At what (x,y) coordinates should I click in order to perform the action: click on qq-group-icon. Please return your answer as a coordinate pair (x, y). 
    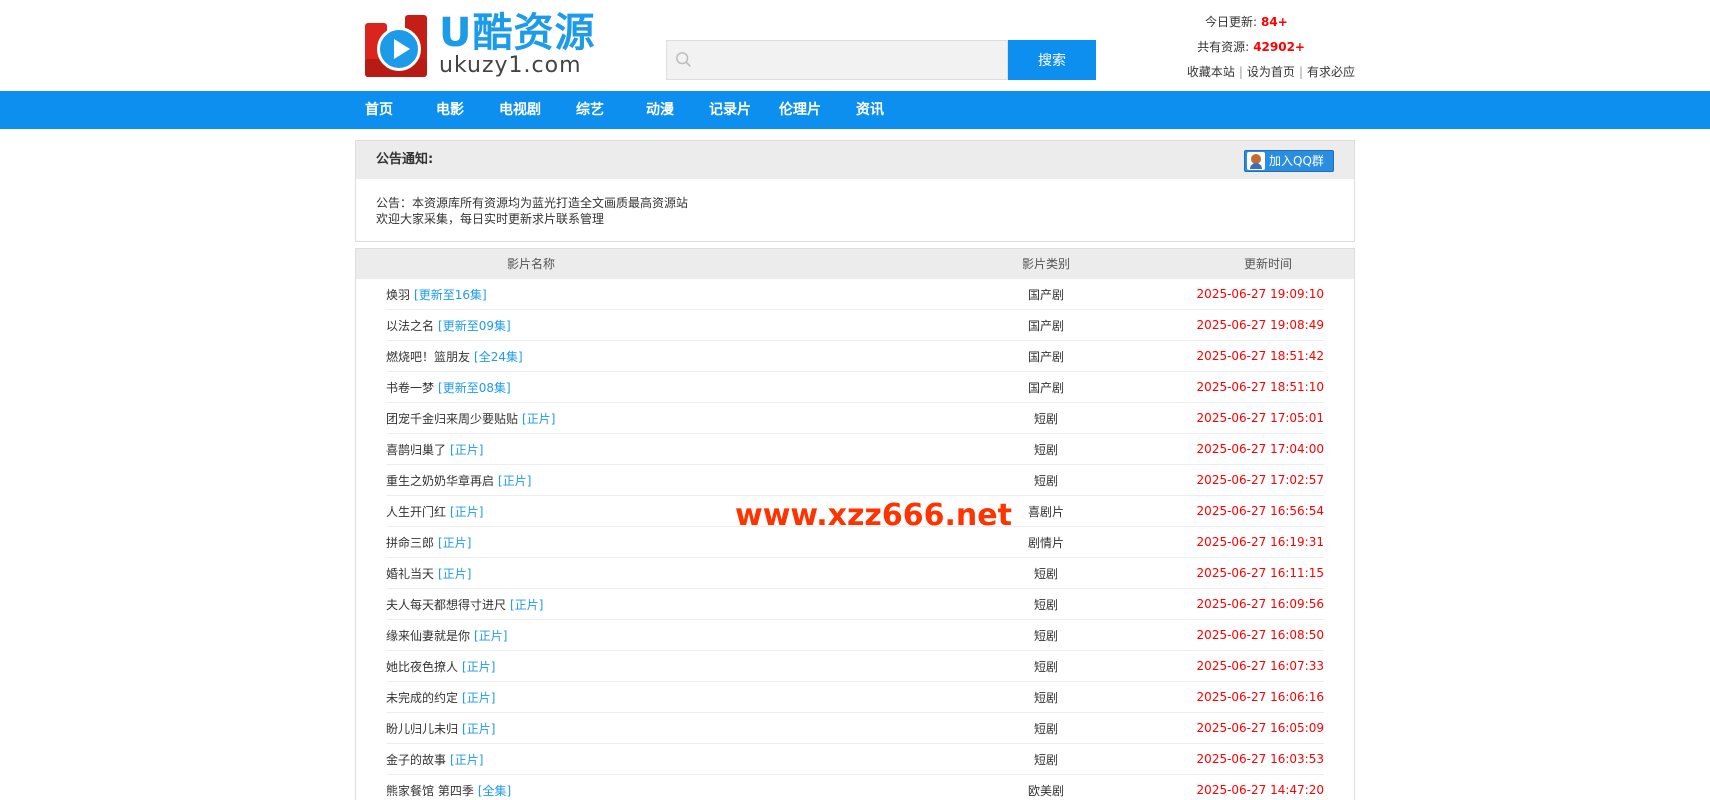
    Looking at the image, I should click on (1256, 161).